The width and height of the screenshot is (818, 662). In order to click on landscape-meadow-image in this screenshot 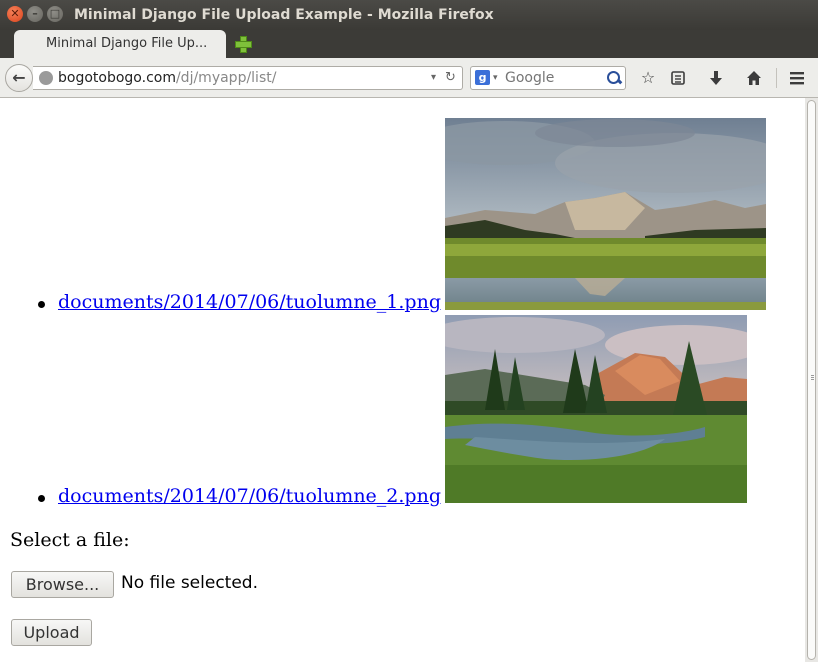, I will do `click(605, 214)`.